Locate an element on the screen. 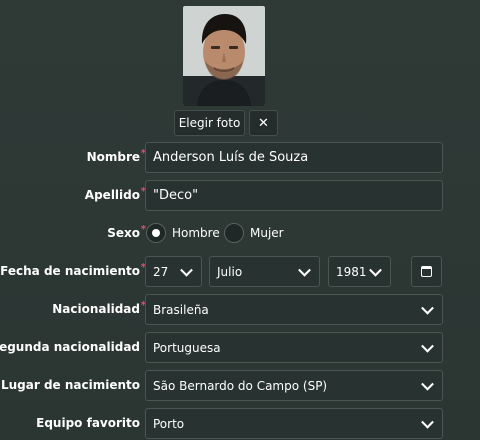 Image resolution: width=480 pixels, height=440 pixels. birth-year-select: 1981 is located at coordinates (359, 271).